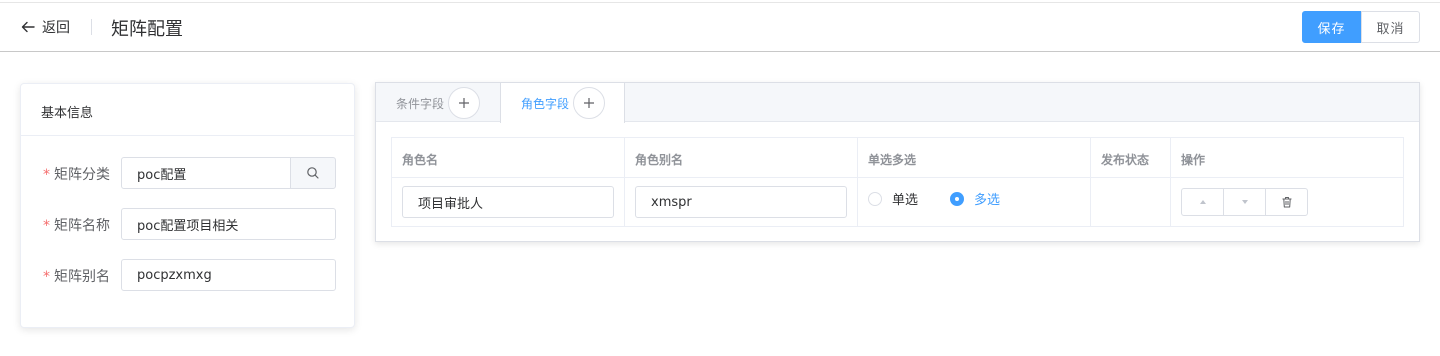  What do you see at coordinates (28, 27) in the screenshot?
I see `arrow-left-icon` at bounding box center [28, 27].